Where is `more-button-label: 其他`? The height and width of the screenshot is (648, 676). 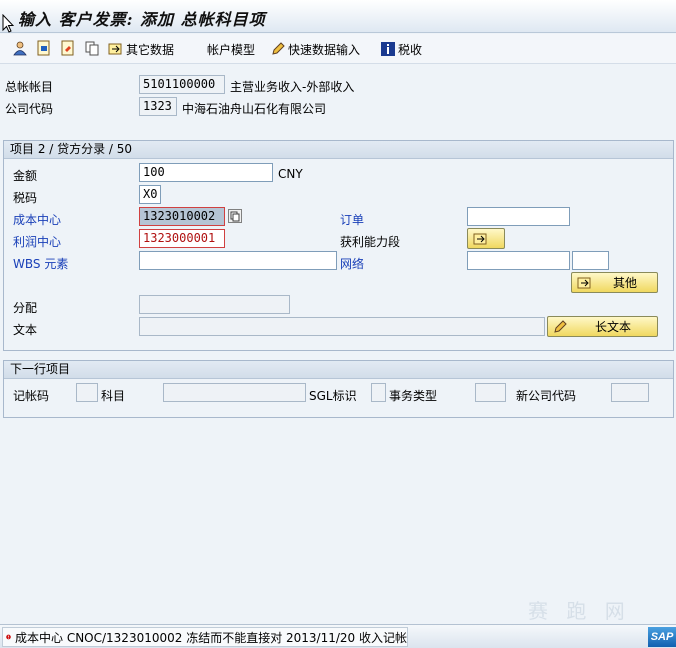 more-button-label: 其他 is located at coordinates (624, 283).